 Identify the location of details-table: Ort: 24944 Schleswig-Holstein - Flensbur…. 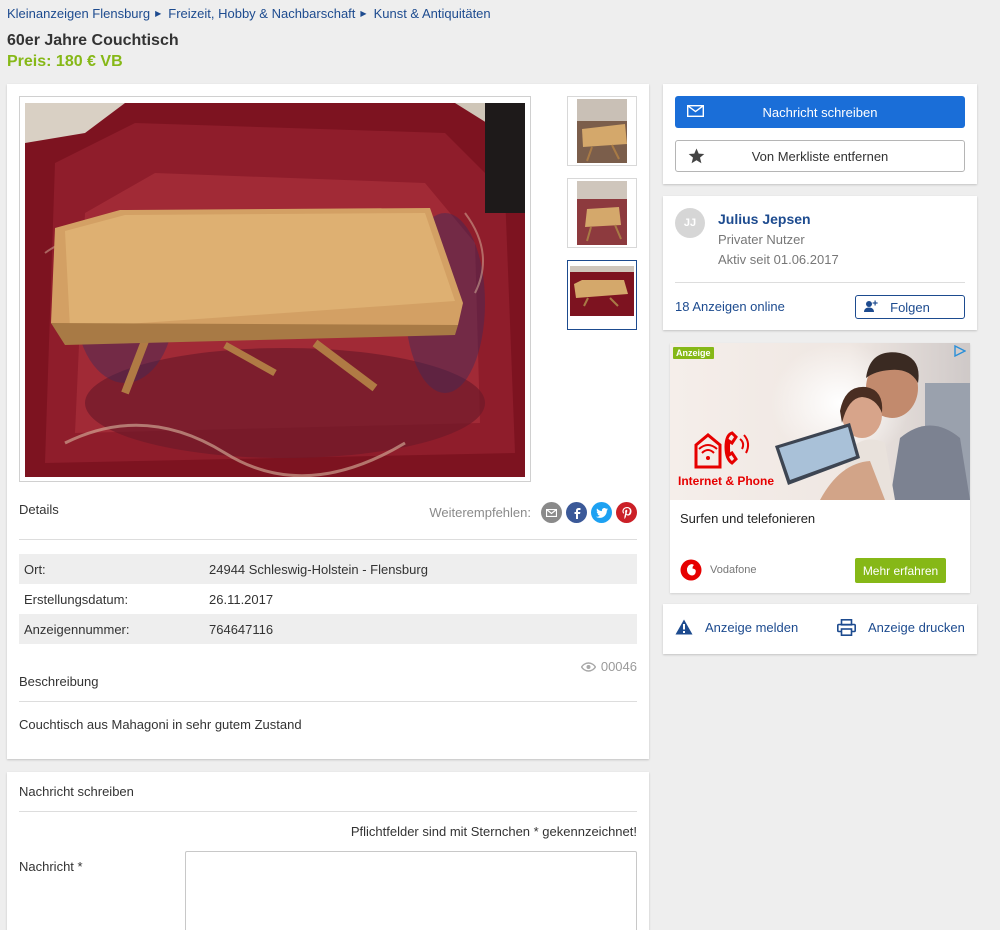
(328, 599).